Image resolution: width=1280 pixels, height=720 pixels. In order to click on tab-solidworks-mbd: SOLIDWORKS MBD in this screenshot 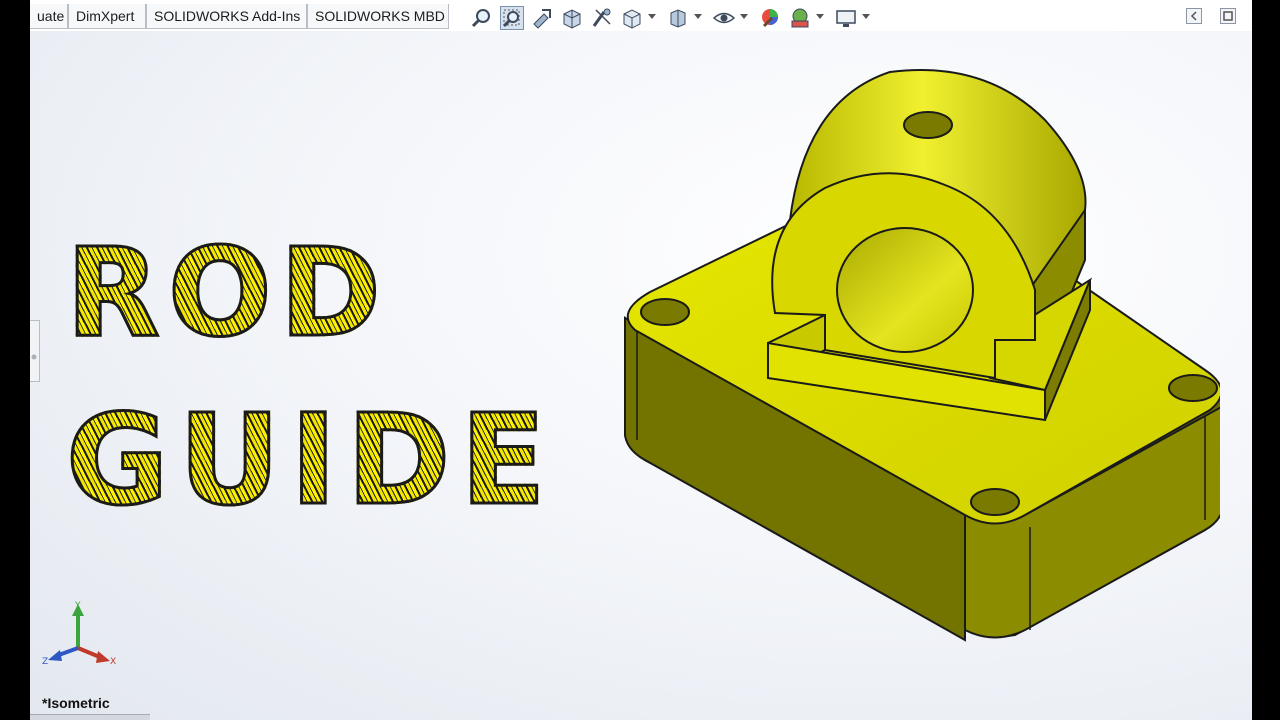, I will do `click(378, 16)`.